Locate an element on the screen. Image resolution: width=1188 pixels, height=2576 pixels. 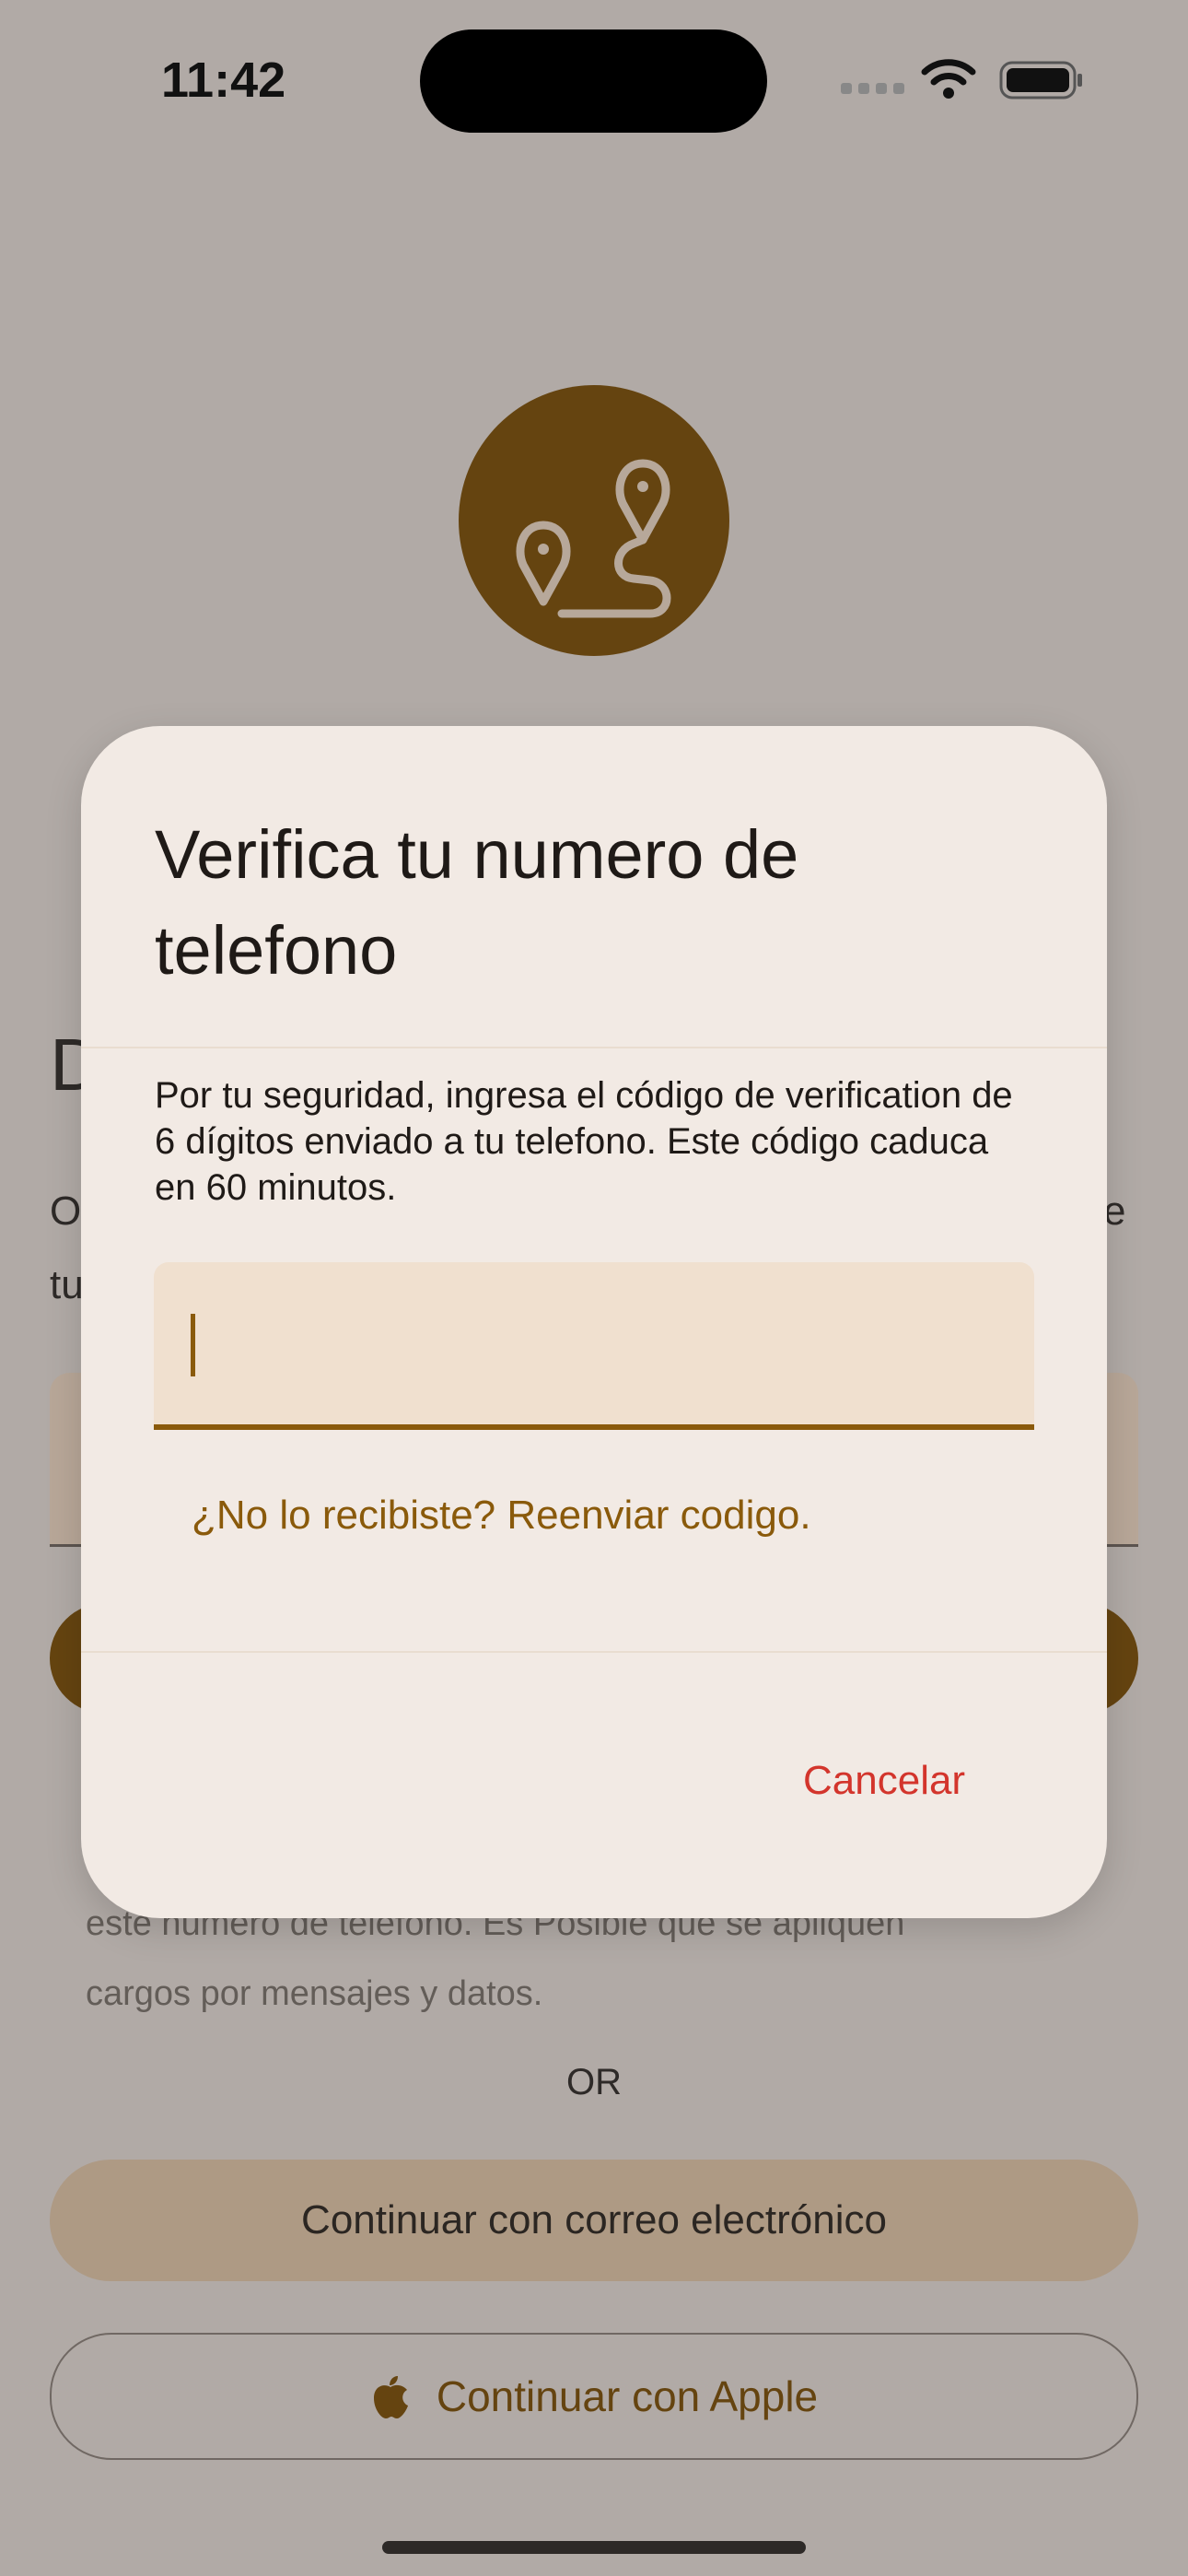
app-logo is located at coordinates (594, 520).